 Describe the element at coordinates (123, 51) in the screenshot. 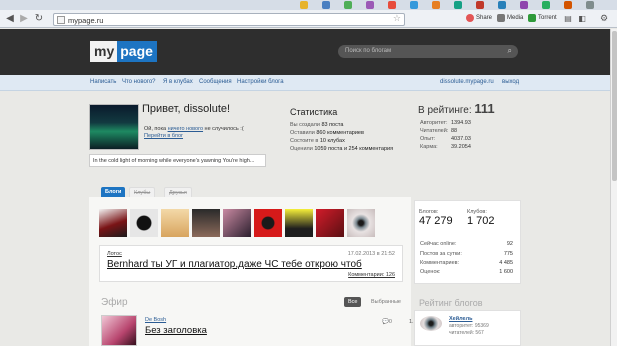

I see `site-logo: my page` at that location.